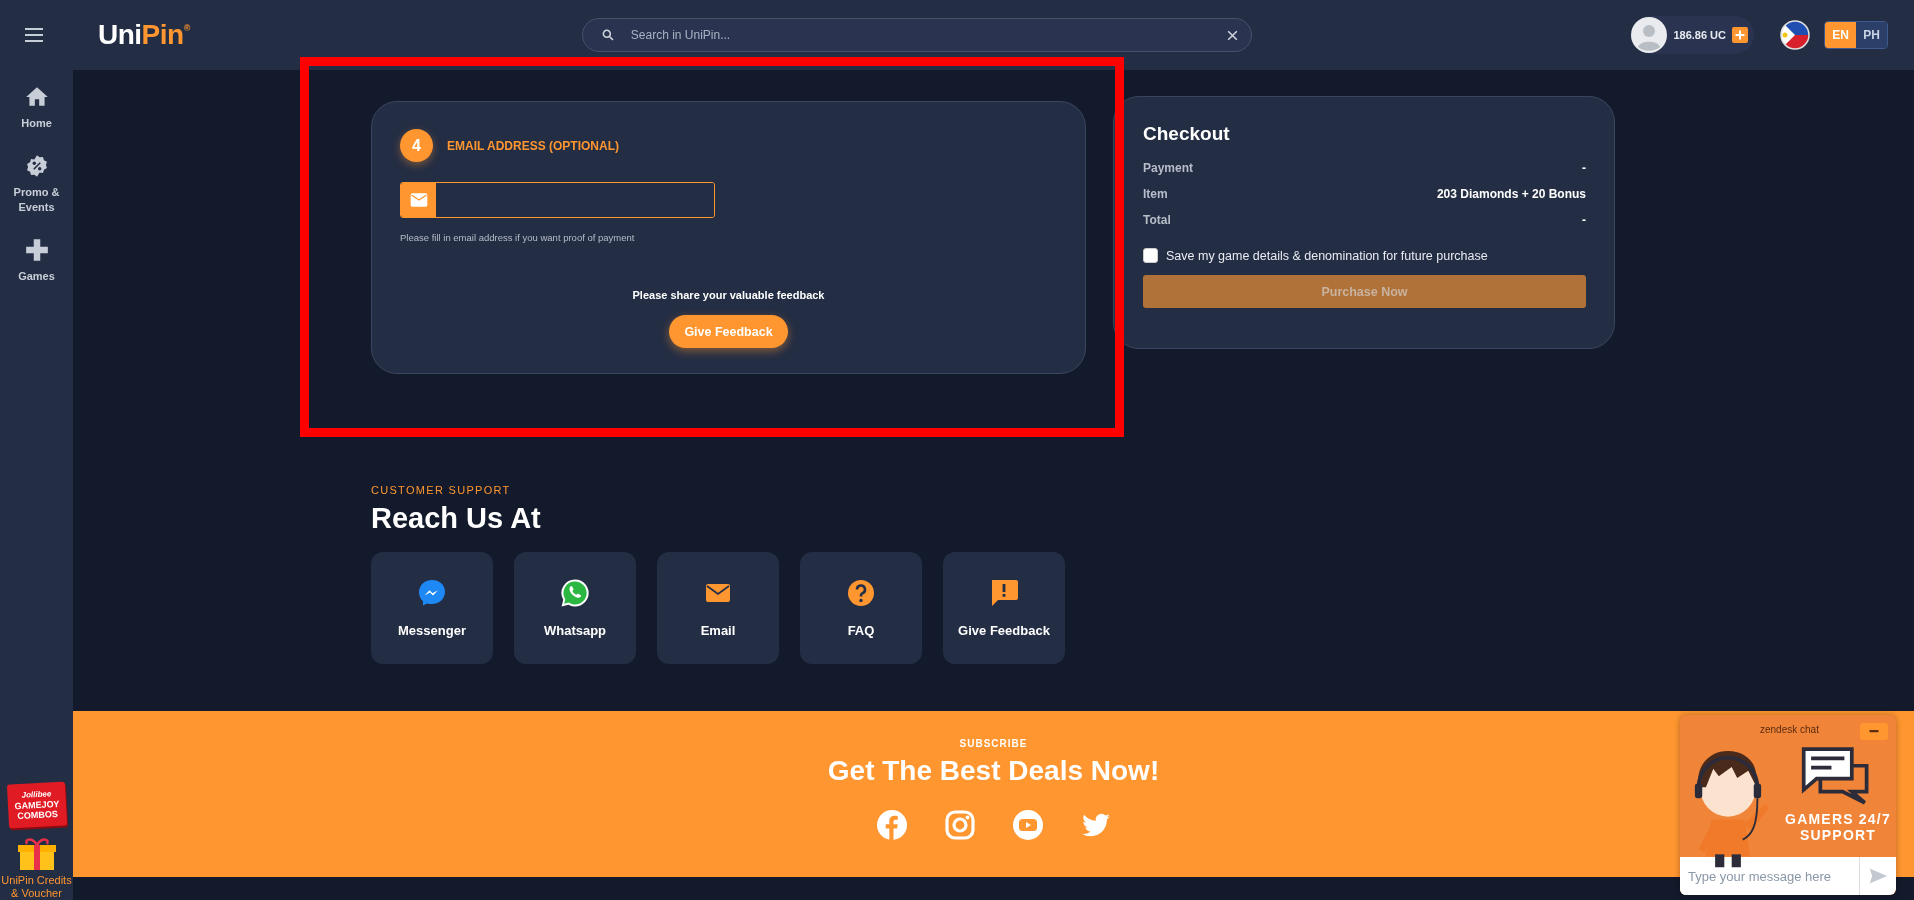  I want to click on subscribe-eyebrow: SUBSCRIBE, so click(993, 743).